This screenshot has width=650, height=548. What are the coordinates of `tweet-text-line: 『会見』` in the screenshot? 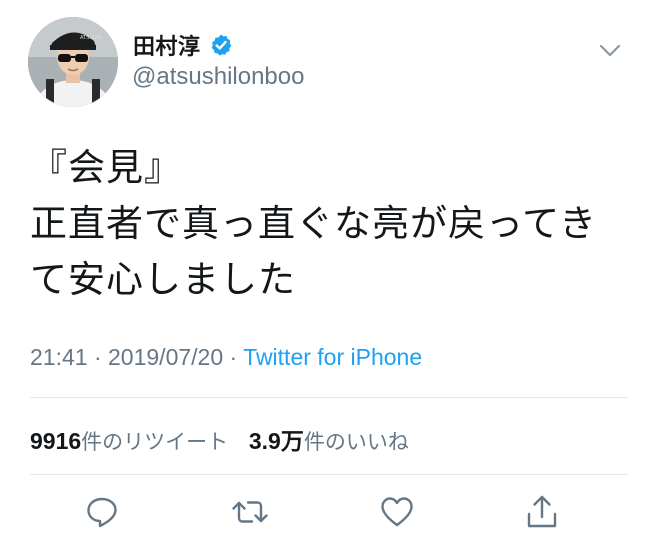 It's located at (106, 167).